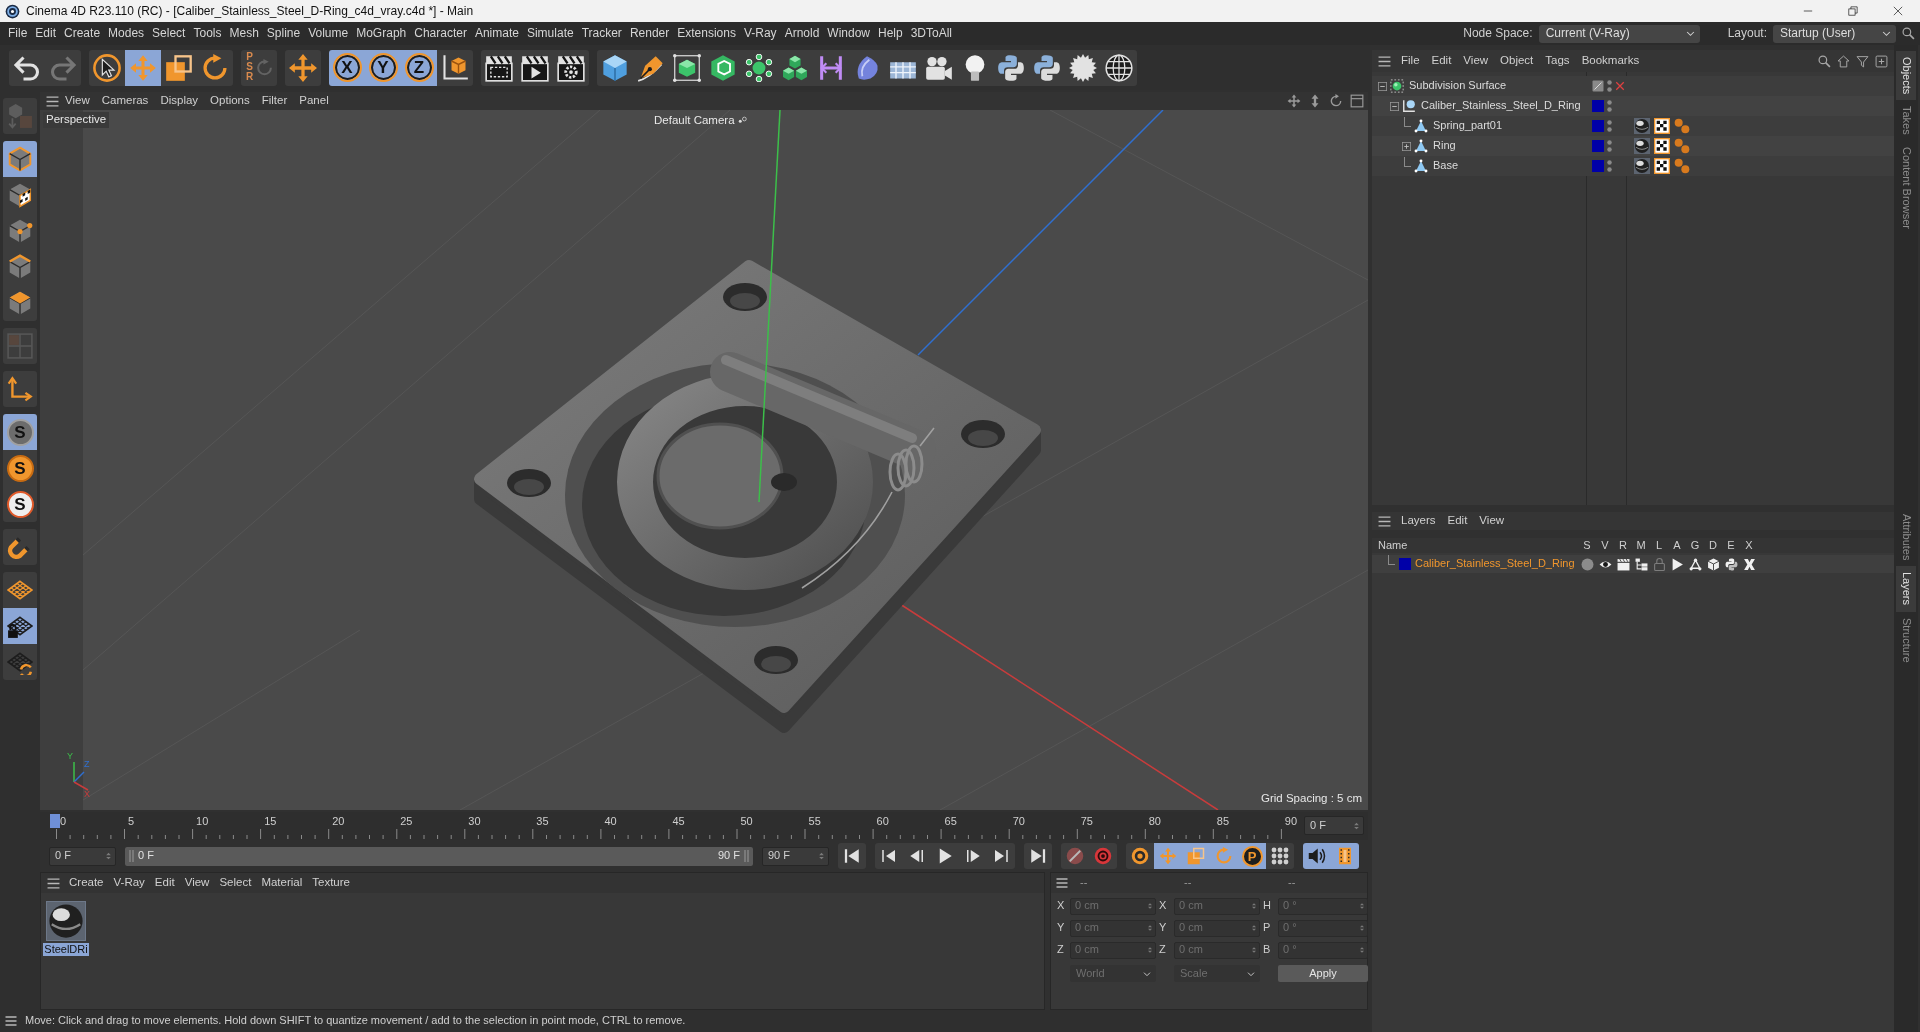 The image size is (1920, 1032). I want to click on menu-item: Mesh, so click(244, 33).